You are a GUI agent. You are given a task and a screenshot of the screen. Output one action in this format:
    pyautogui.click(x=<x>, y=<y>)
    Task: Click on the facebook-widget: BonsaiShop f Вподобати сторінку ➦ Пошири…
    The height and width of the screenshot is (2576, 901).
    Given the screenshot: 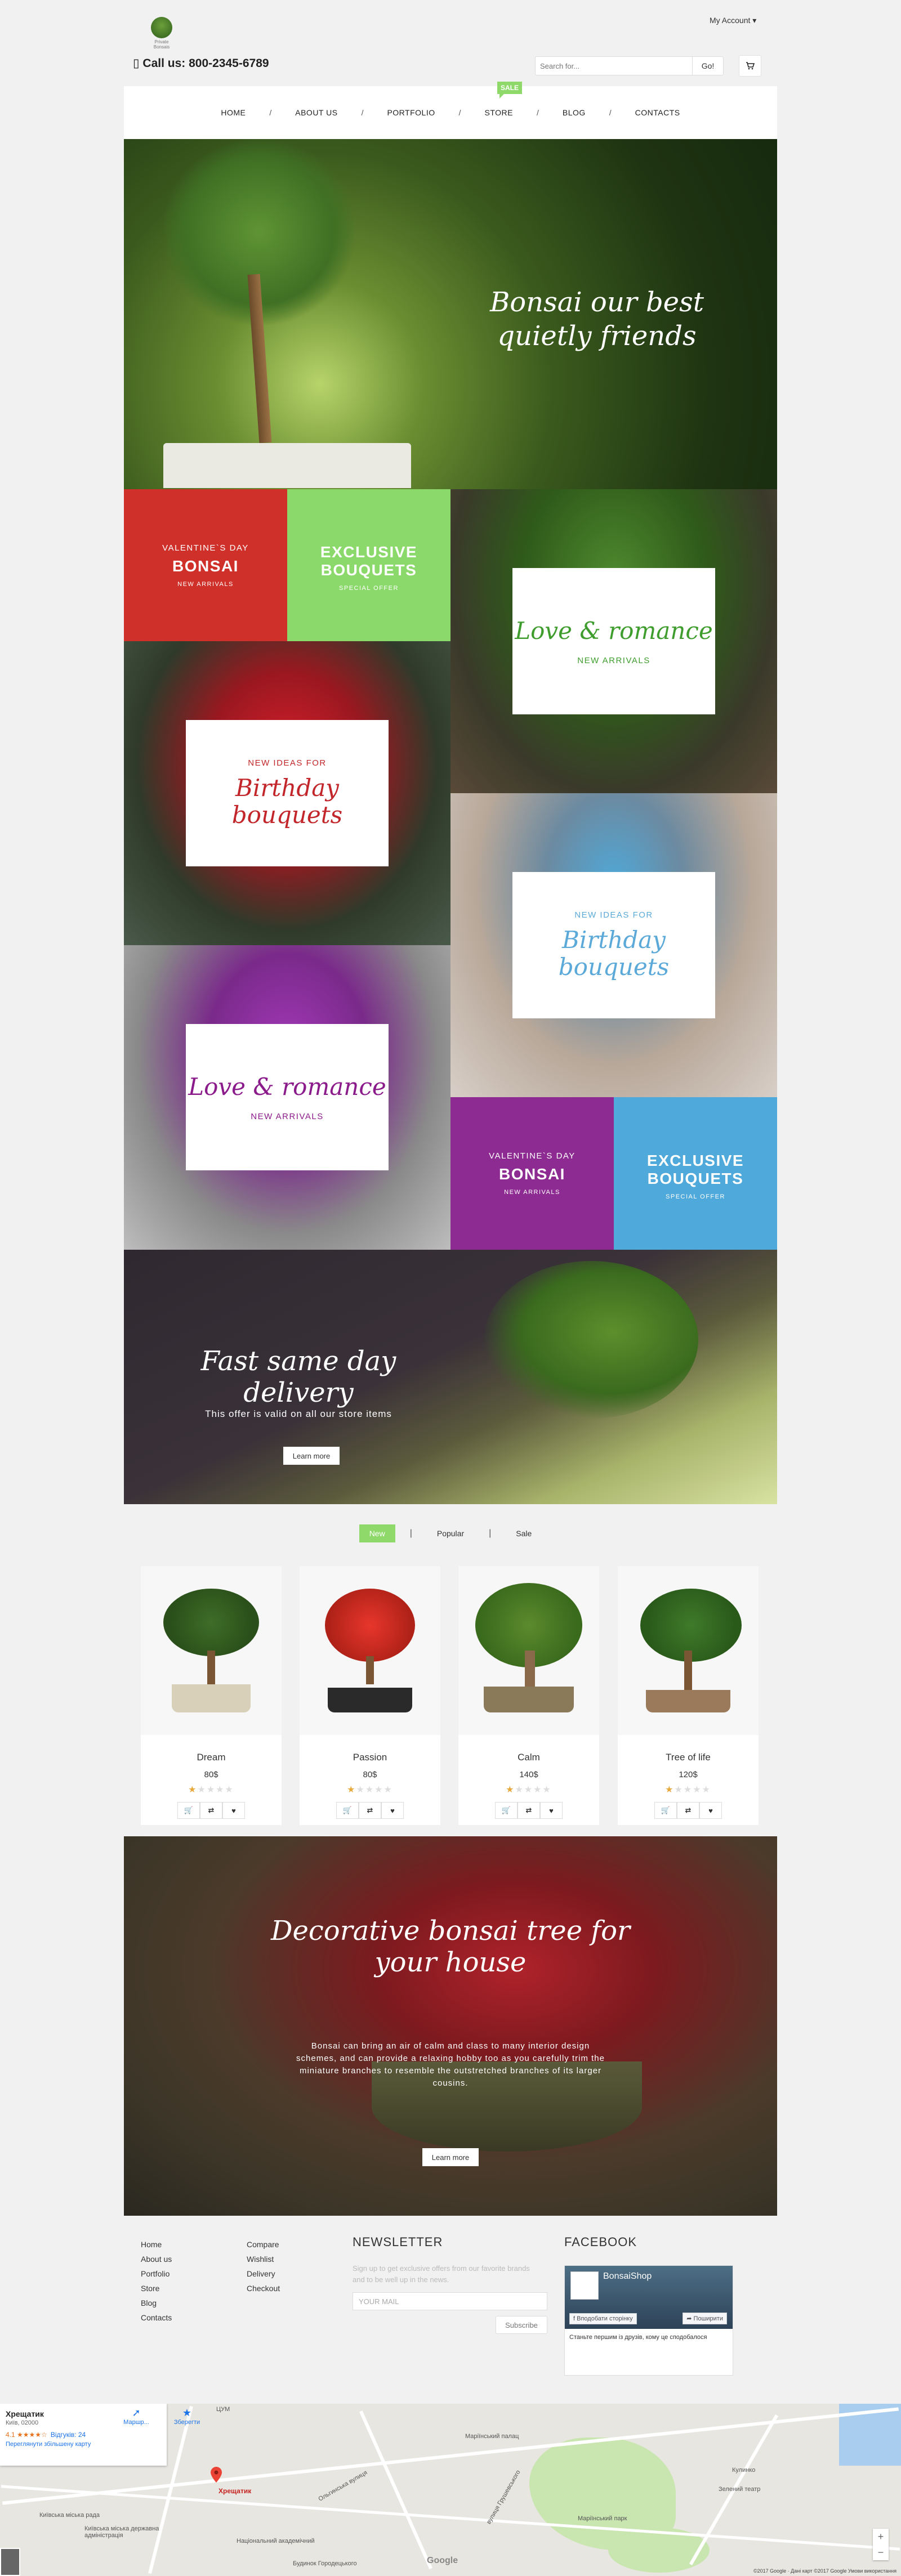 What is the action you would take?
    pyautogui.click(x=648, y=2320)
    